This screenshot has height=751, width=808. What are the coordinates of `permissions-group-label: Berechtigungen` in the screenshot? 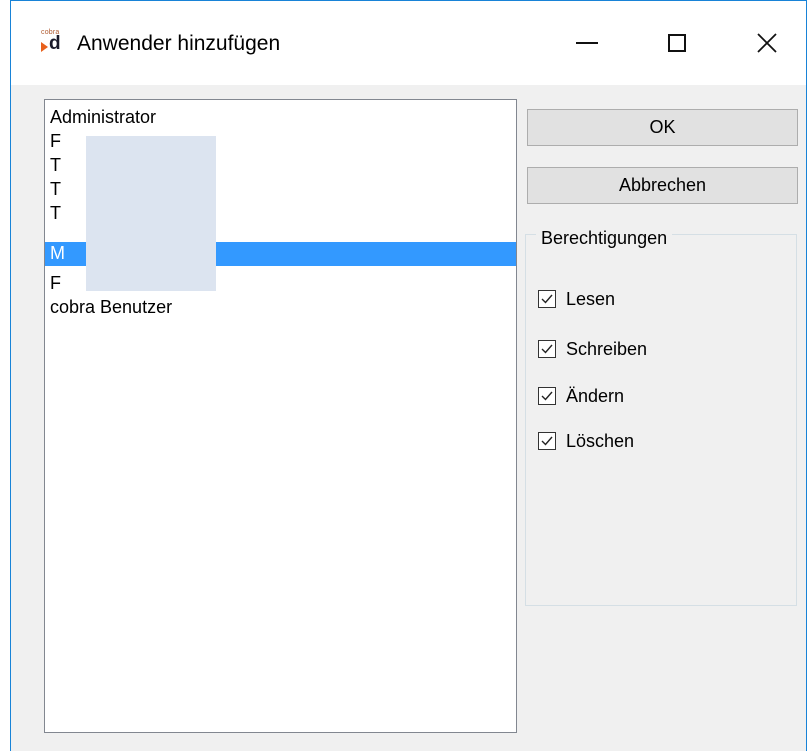 It's located at (604, 238).